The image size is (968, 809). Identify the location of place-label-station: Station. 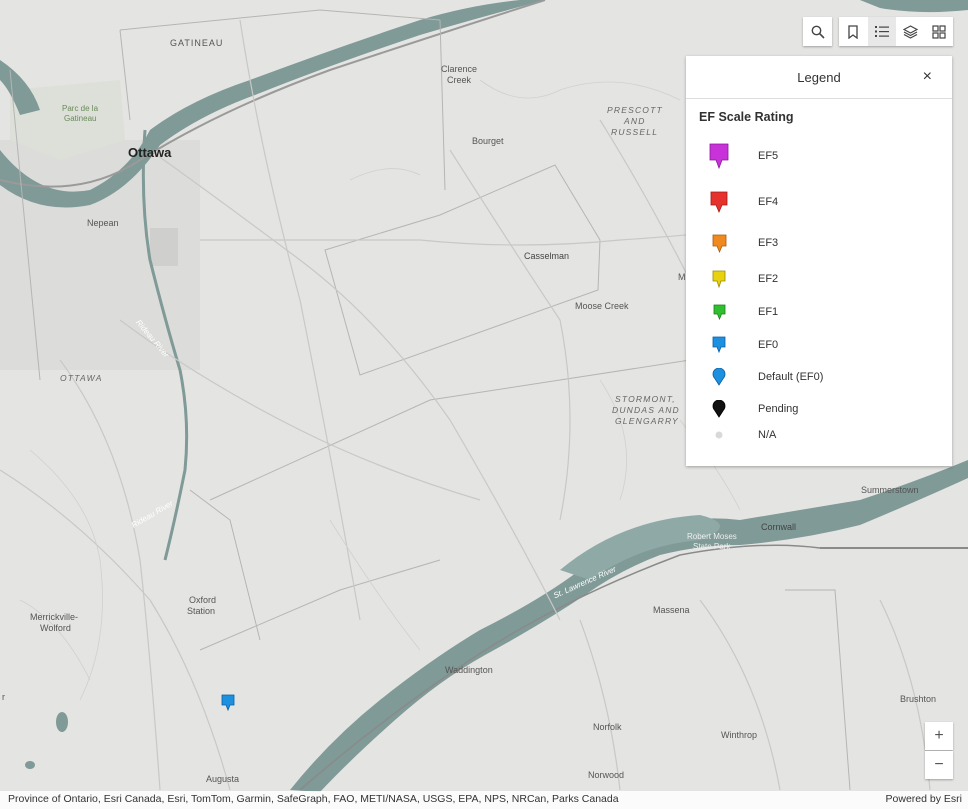
(201, 611).